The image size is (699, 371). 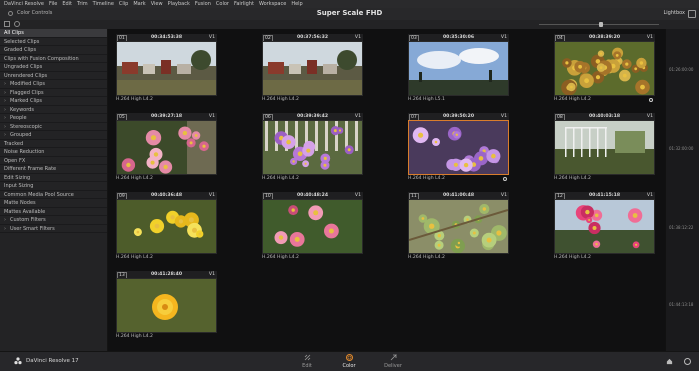 I want to click on clip-thumbnail-02: 02 00:37:56:32 V1 H.264 High L4.2, so click(x=312, y=68).